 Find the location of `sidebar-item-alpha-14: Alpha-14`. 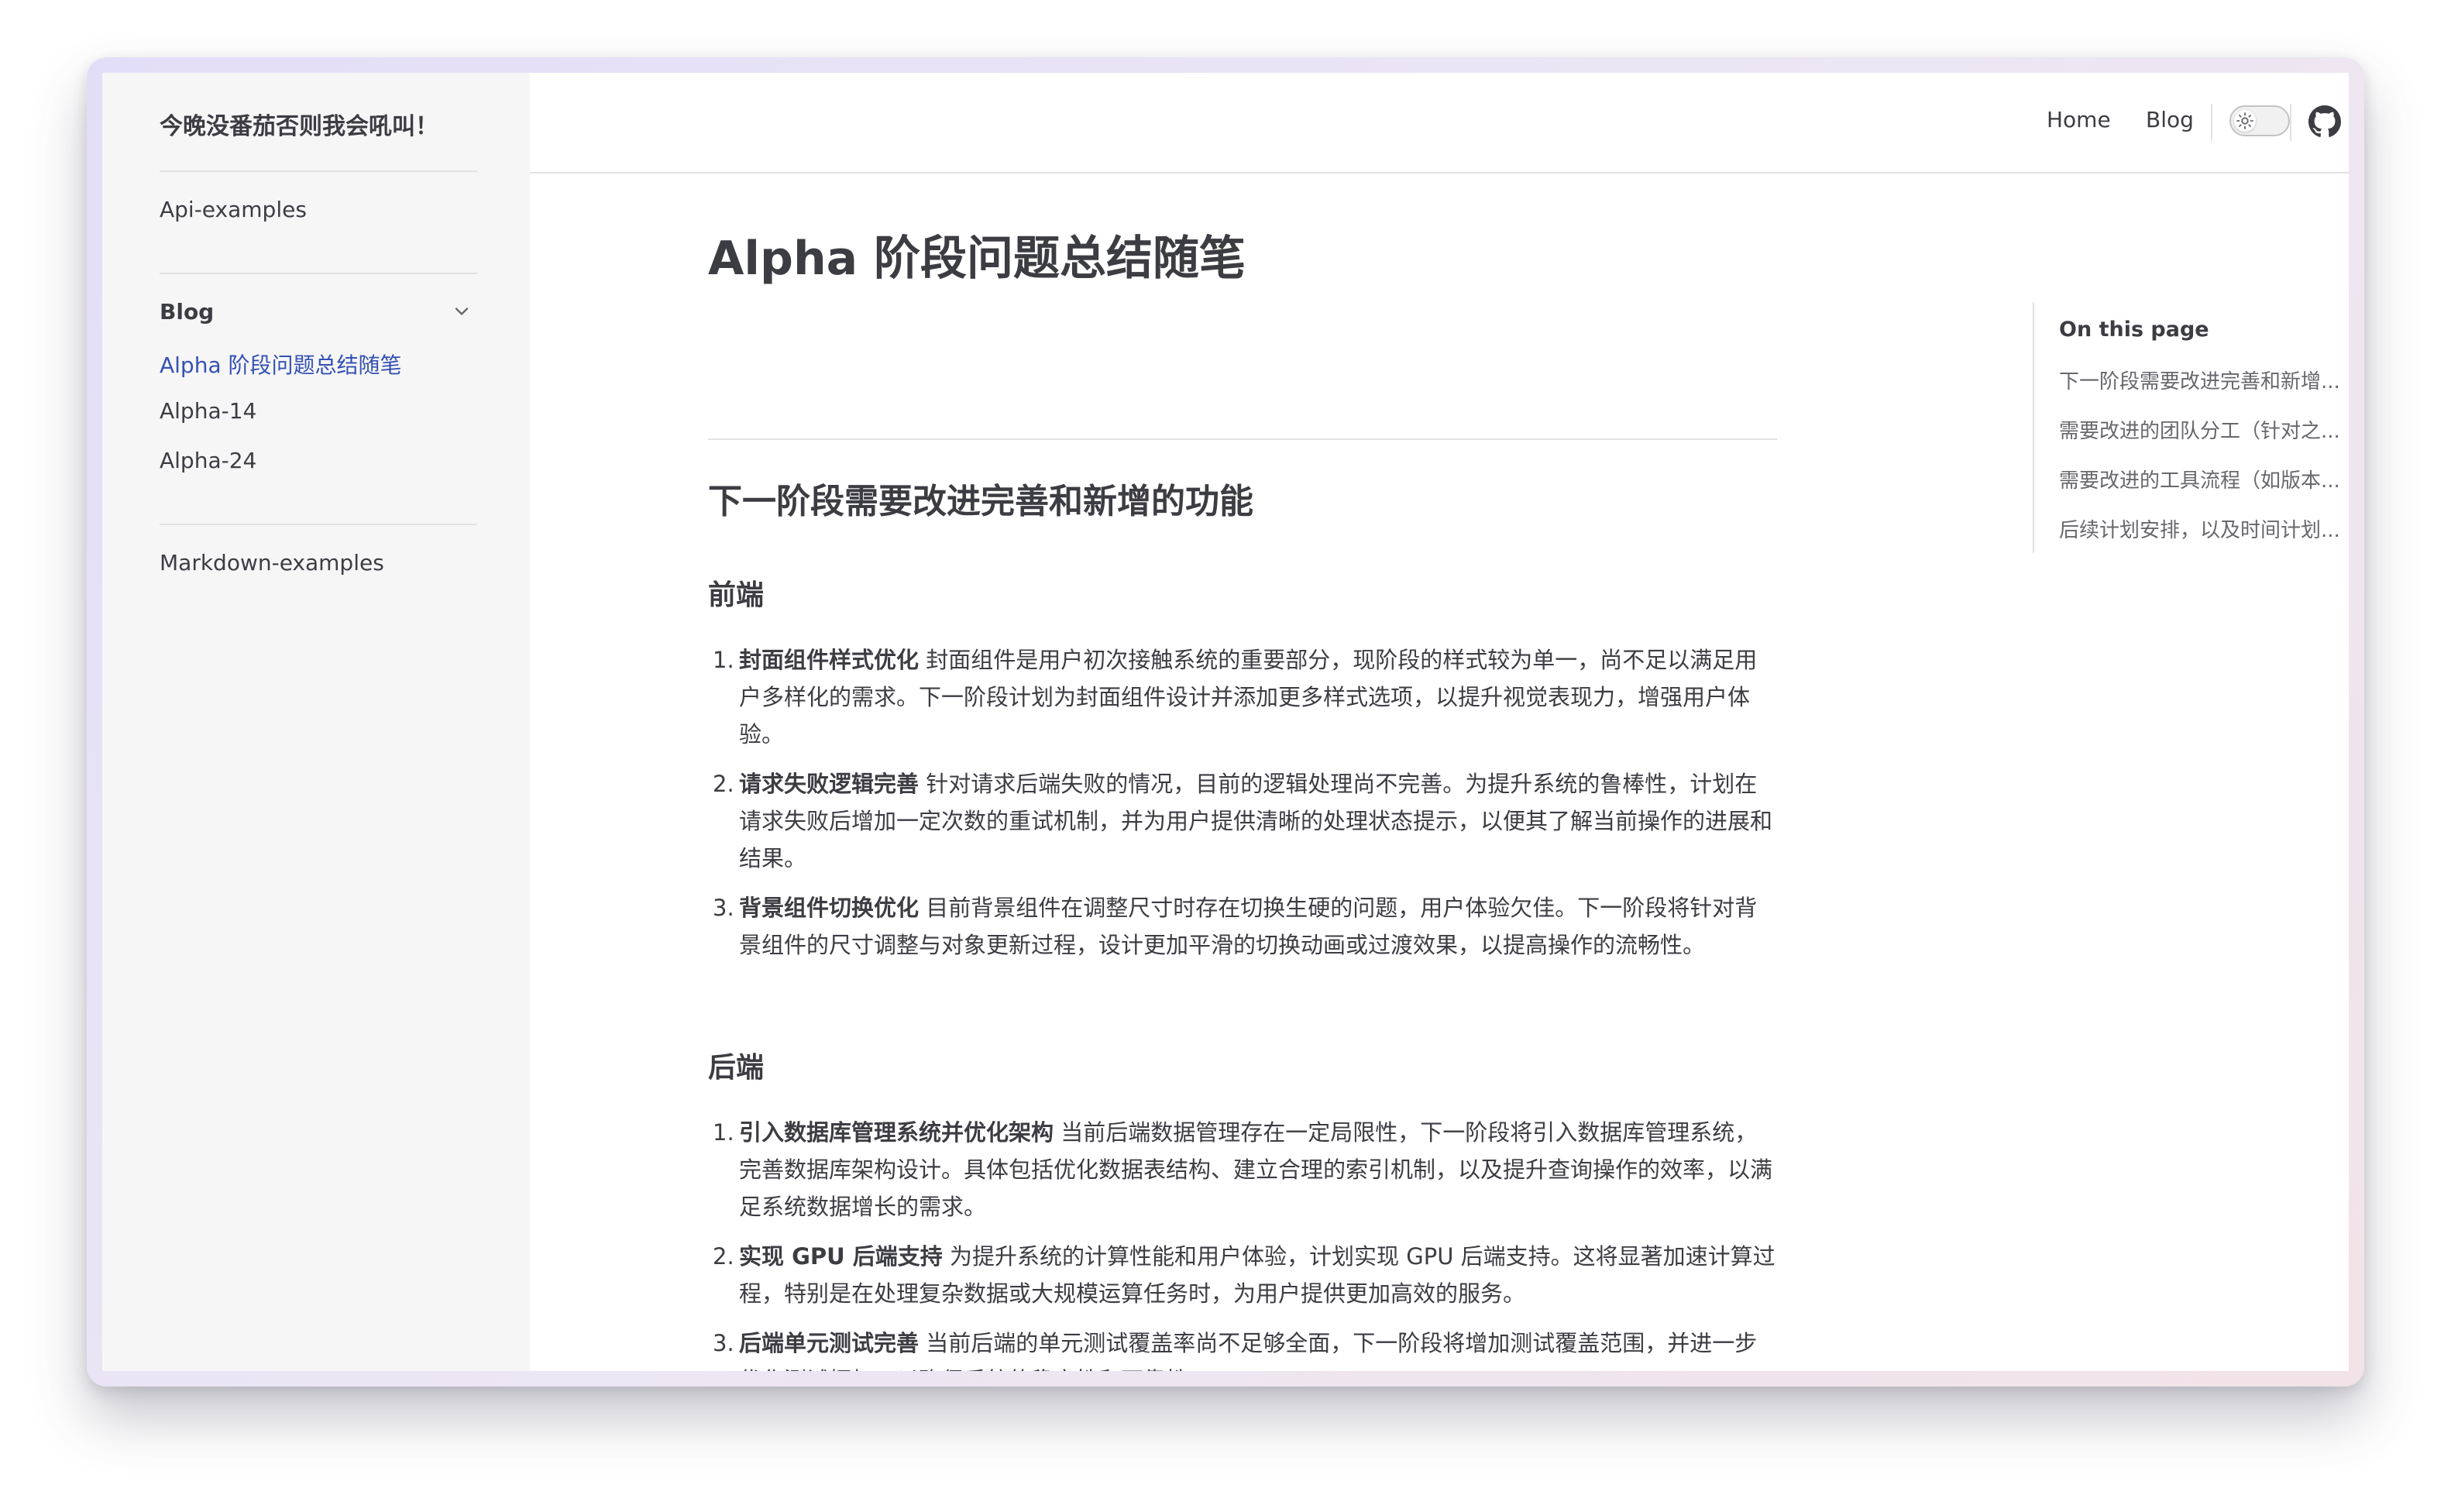

sidebar-item-alpha-14: Alpha-14 is located at coordinates (208, 411).